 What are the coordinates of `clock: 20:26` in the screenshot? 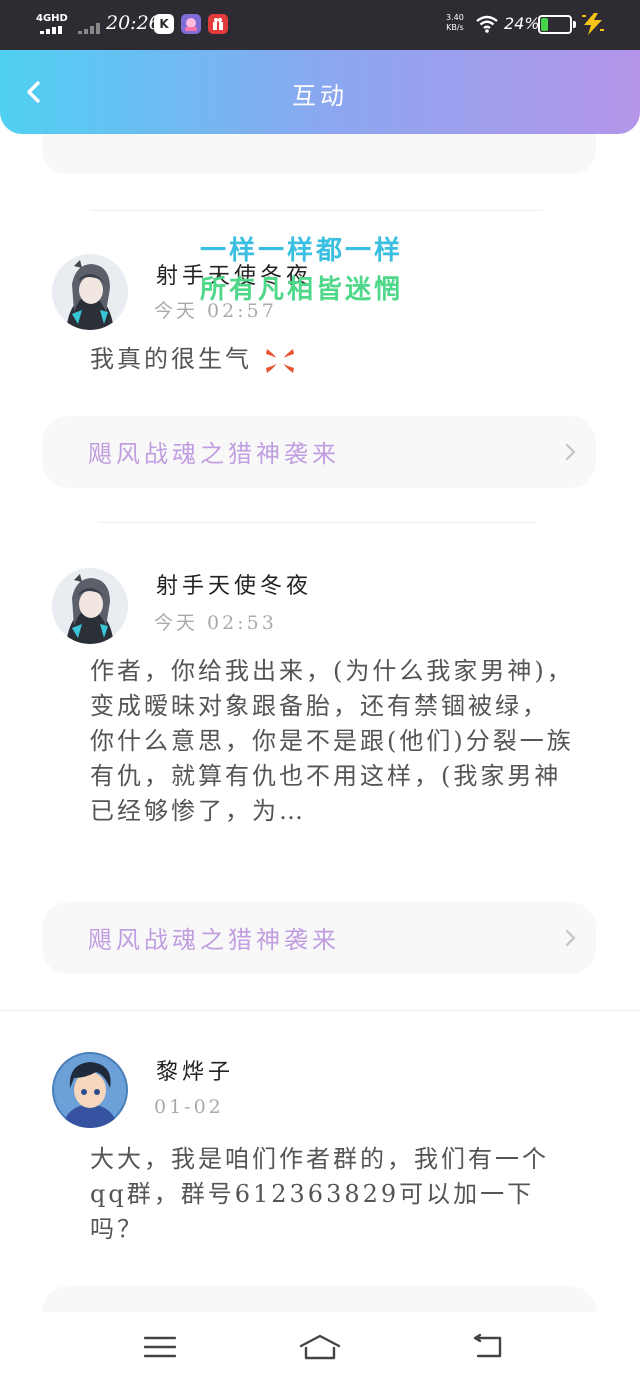 It's located at (133, 23).